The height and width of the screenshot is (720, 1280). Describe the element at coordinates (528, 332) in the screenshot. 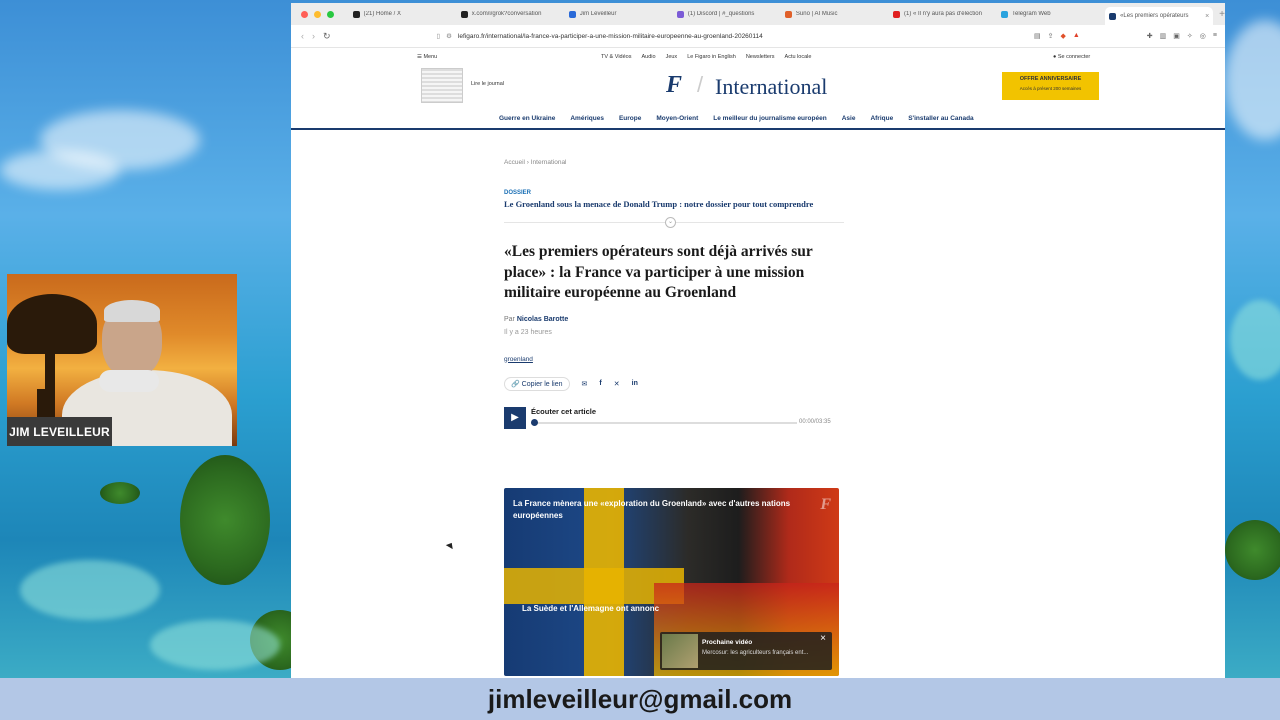

I see `publish-time: Il y a 23 heures` at that location.